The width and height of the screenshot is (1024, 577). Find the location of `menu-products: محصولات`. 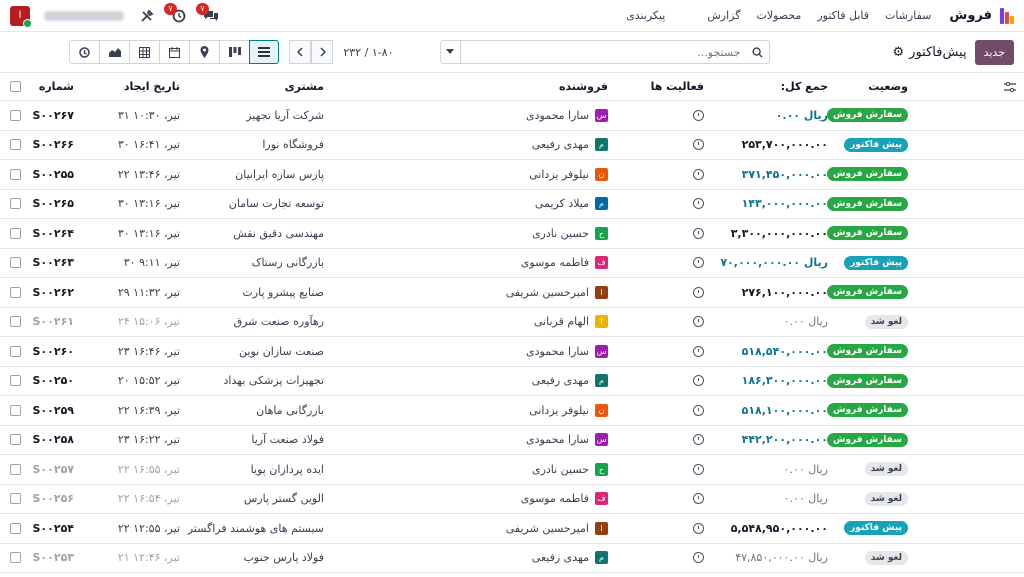

menu-products: محصولات is located at coordinates (778, 15).